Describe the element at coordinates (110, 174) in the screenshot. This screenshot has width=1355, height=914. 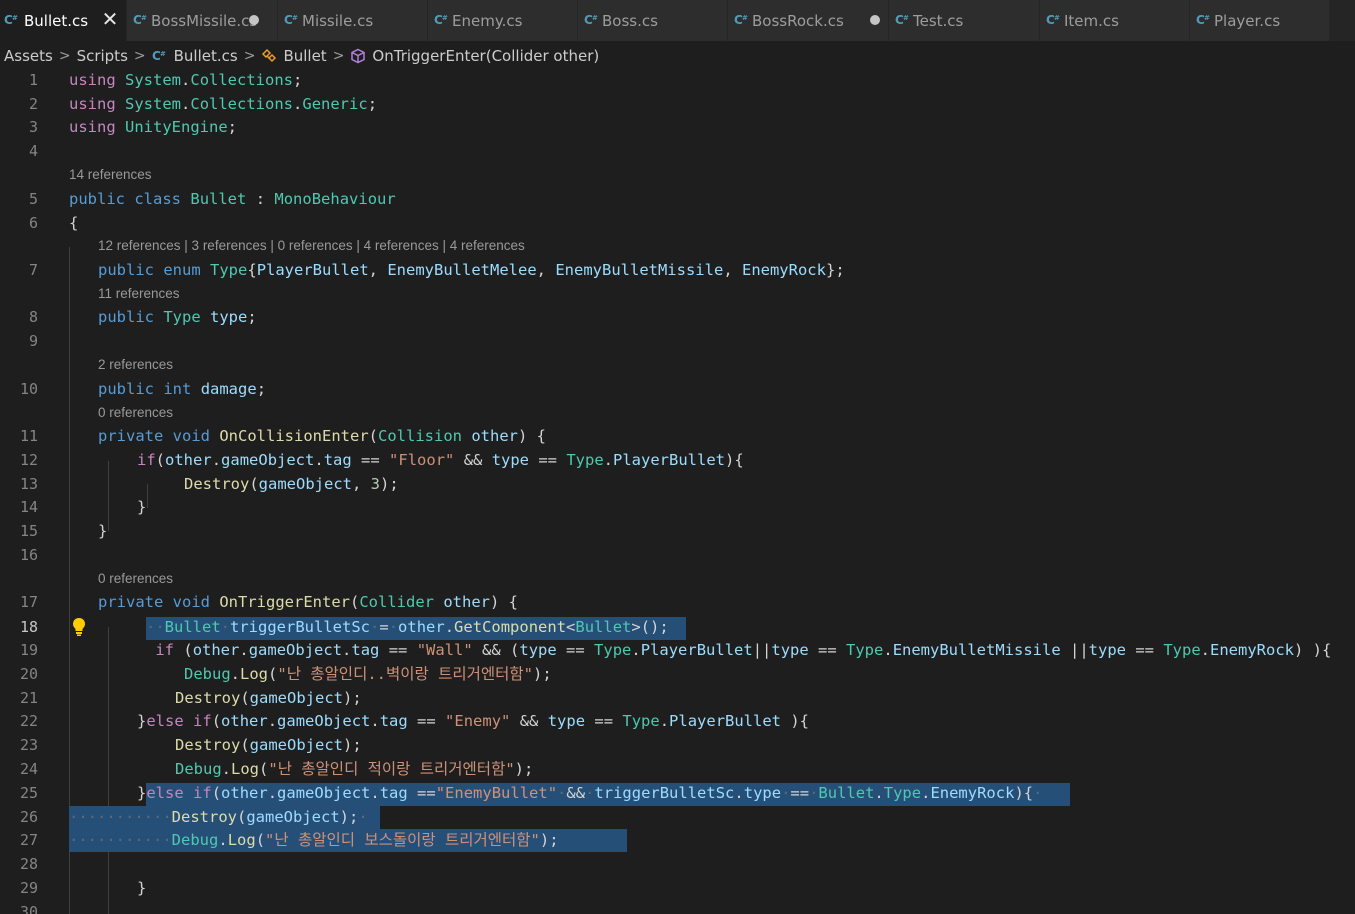
I see `codelens-references: 14 references` at that location.